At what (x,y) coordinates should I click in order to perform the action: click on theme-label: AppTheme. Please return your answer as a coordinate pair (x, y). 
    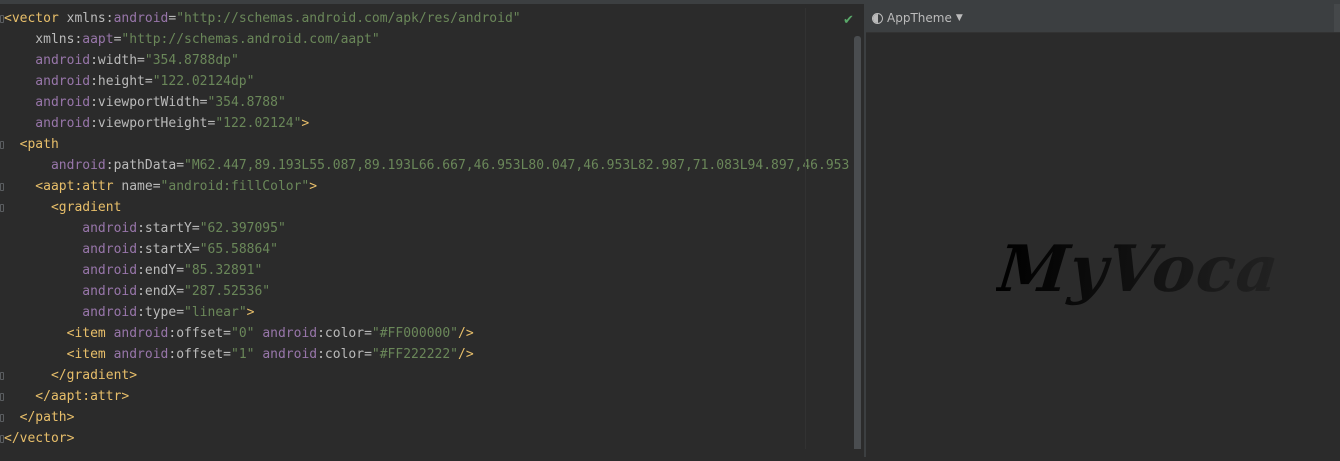
    Looking at the image, I should click on (919, 18).